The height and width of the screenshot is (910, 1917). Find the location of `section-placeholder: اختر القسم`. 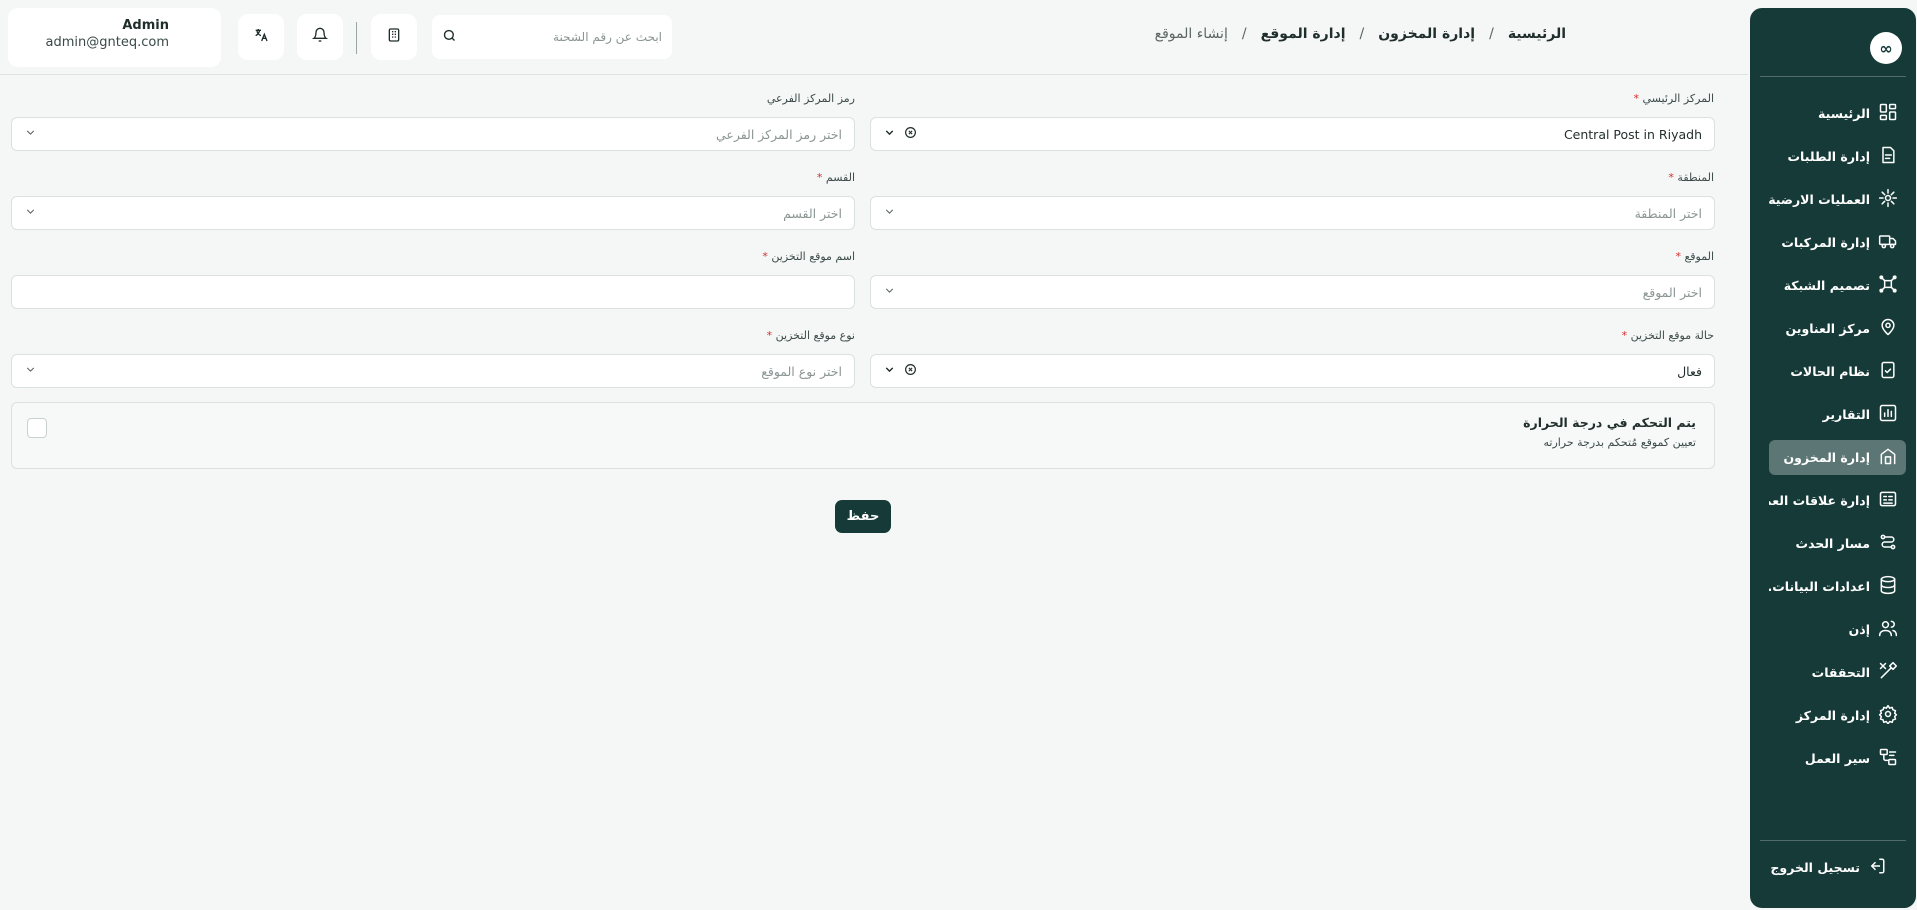

section-placeholder: اختر القسم is located at coordinates (812, 213).